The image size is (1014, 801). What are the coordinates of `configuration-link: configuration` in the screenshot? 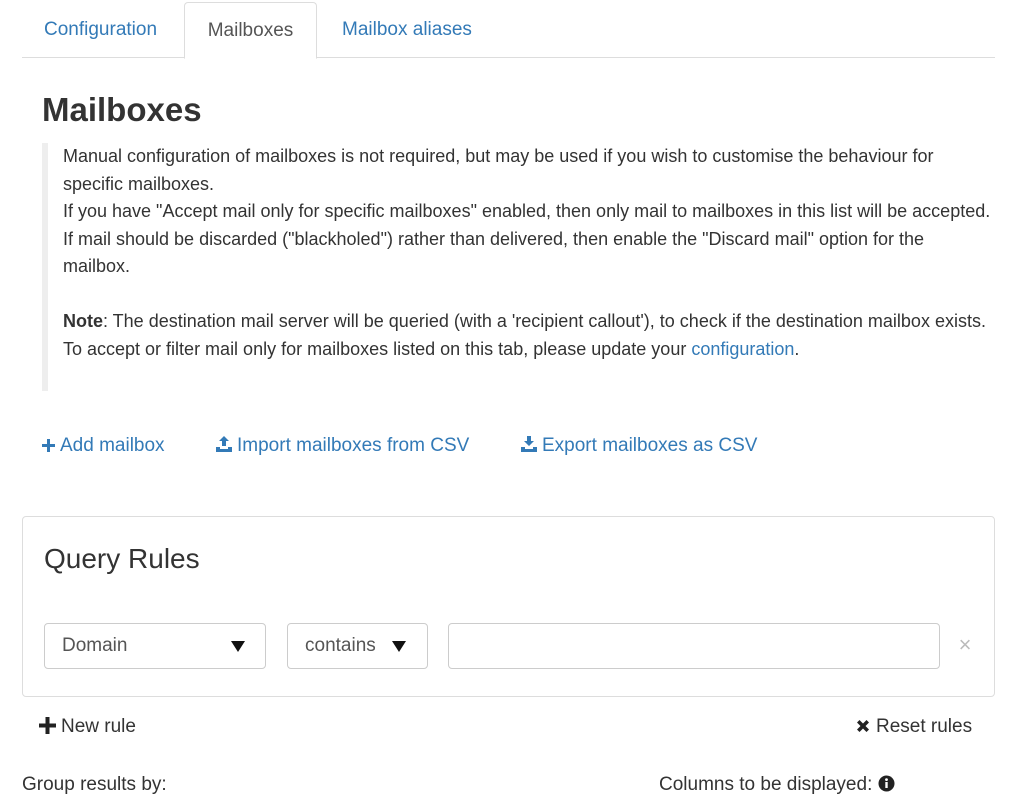 It's located at (742, 349).